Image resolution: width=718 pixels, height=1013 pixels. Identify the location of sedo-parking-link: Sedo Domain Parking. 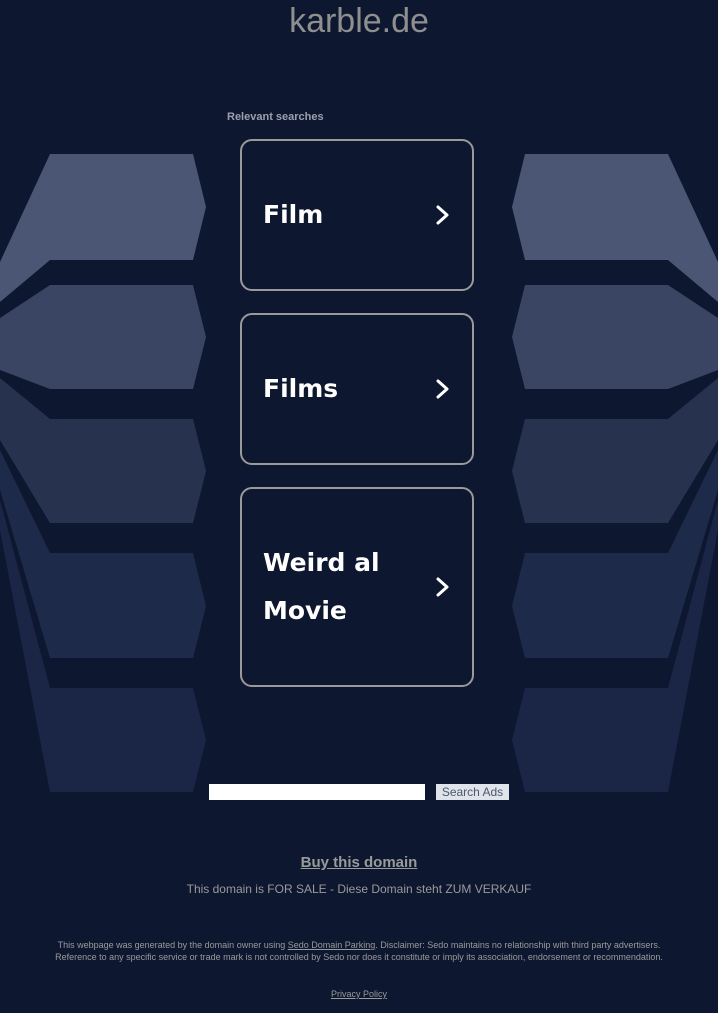
(332, 945).